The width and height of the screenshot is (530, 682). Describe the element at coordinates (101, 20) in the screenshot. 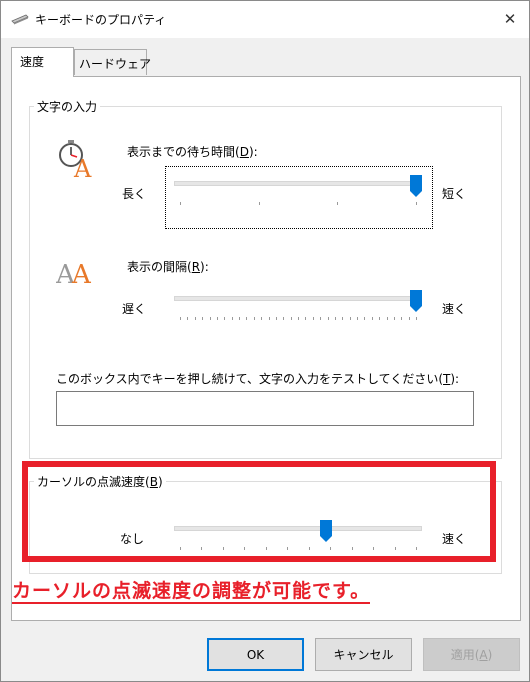

I see `window-title: キーボードのプロパティ` at that location.